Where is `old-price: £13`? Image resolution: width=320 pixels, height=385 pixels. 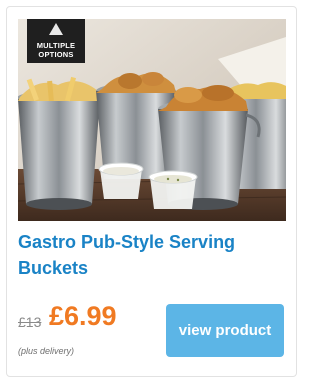
old-price: £13 is located at coordinates (30, 322).